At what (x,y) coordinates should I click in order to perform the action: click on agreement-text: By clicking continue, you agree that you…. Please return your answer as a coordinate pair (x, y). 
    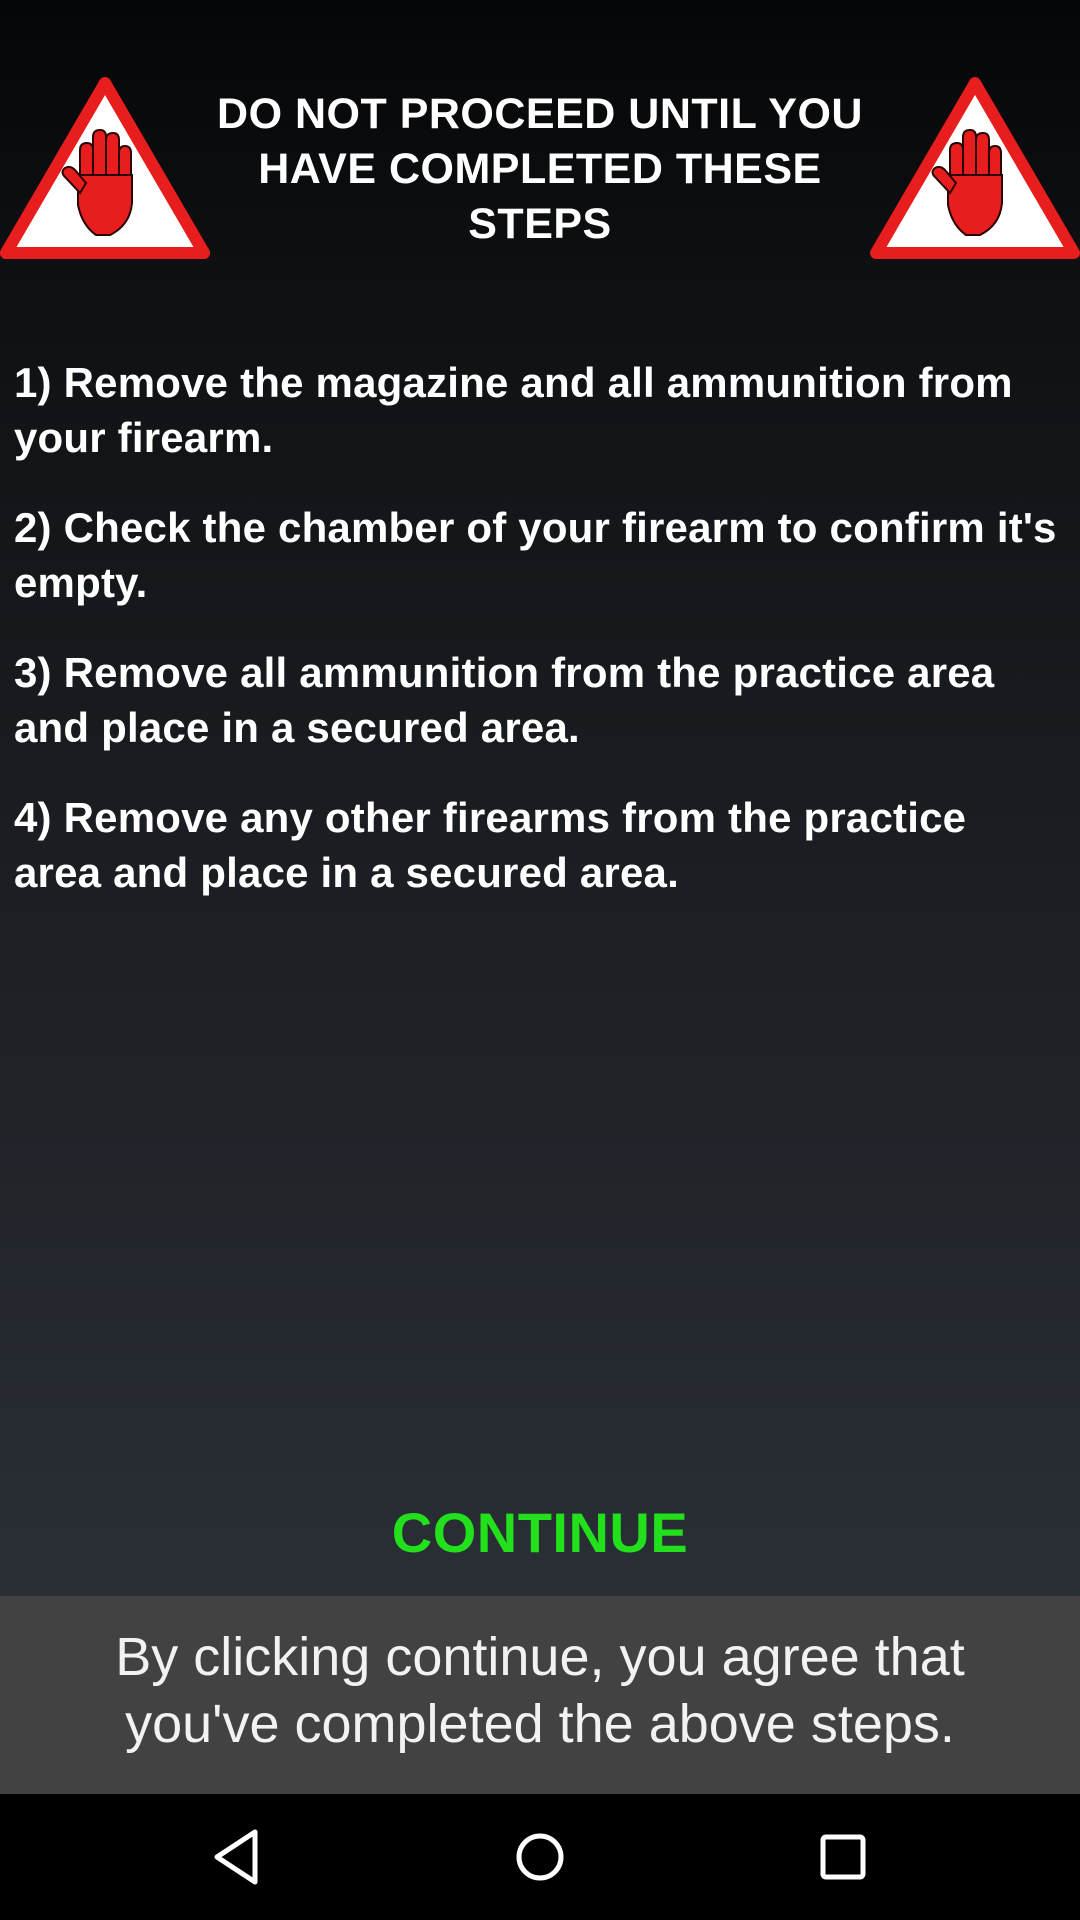
    Looking at the image, I should click on (540, 1690).